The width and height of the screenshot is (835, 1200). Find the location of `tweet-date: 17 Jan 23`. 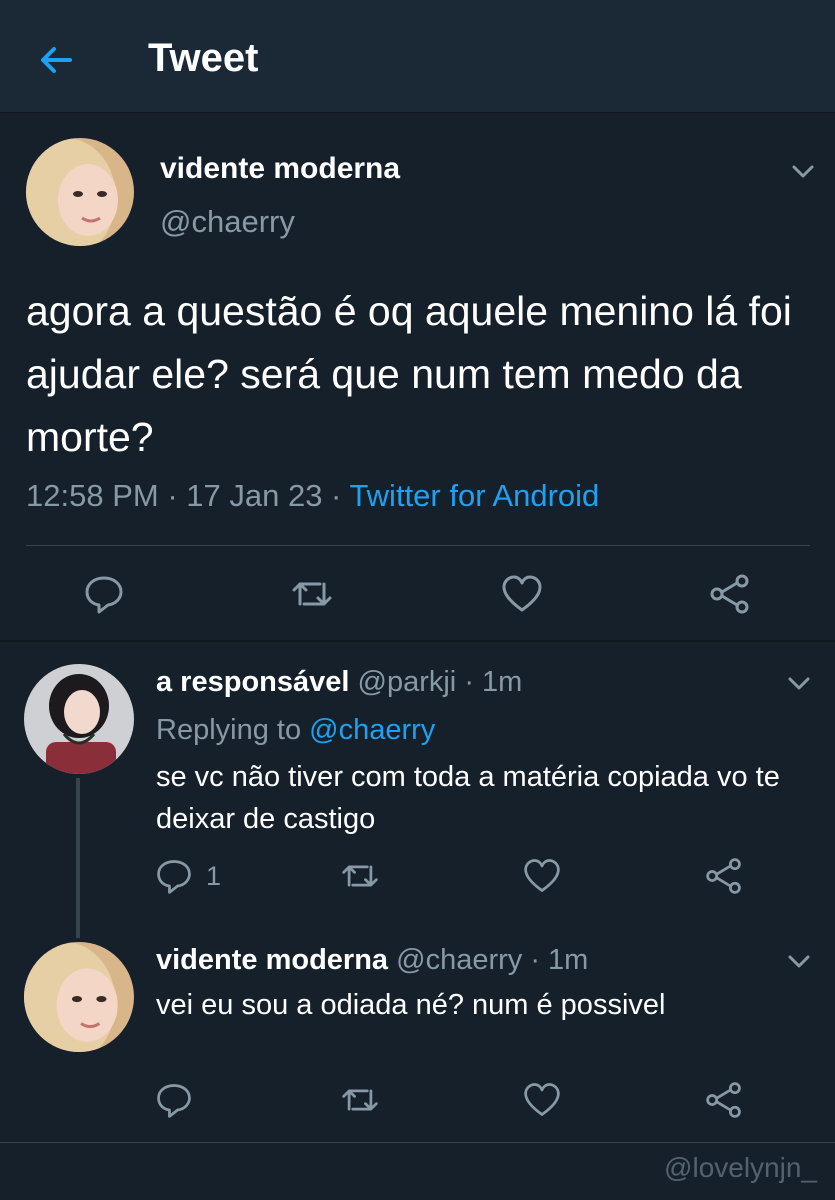

tweet-date: 17 Jan 23 is located at coordinates (254, 495).